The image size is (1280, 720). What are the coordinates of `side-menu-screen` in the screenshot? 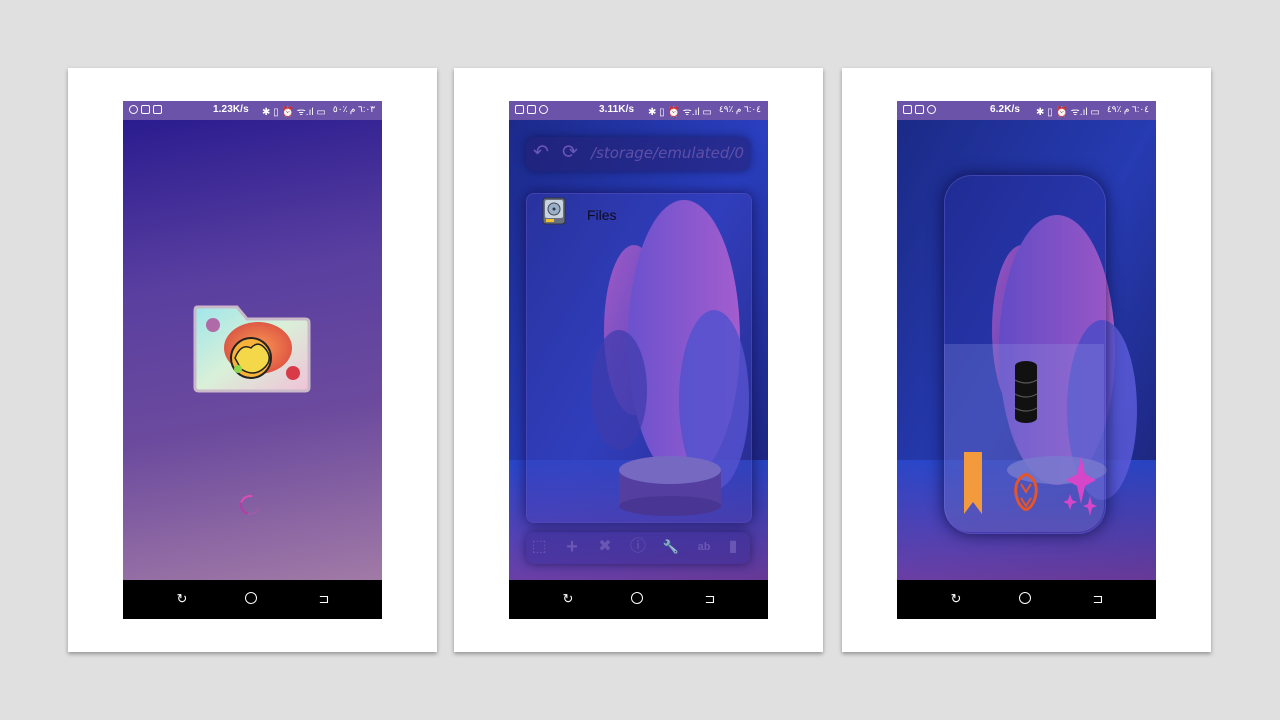 It's located at (1026, 350).